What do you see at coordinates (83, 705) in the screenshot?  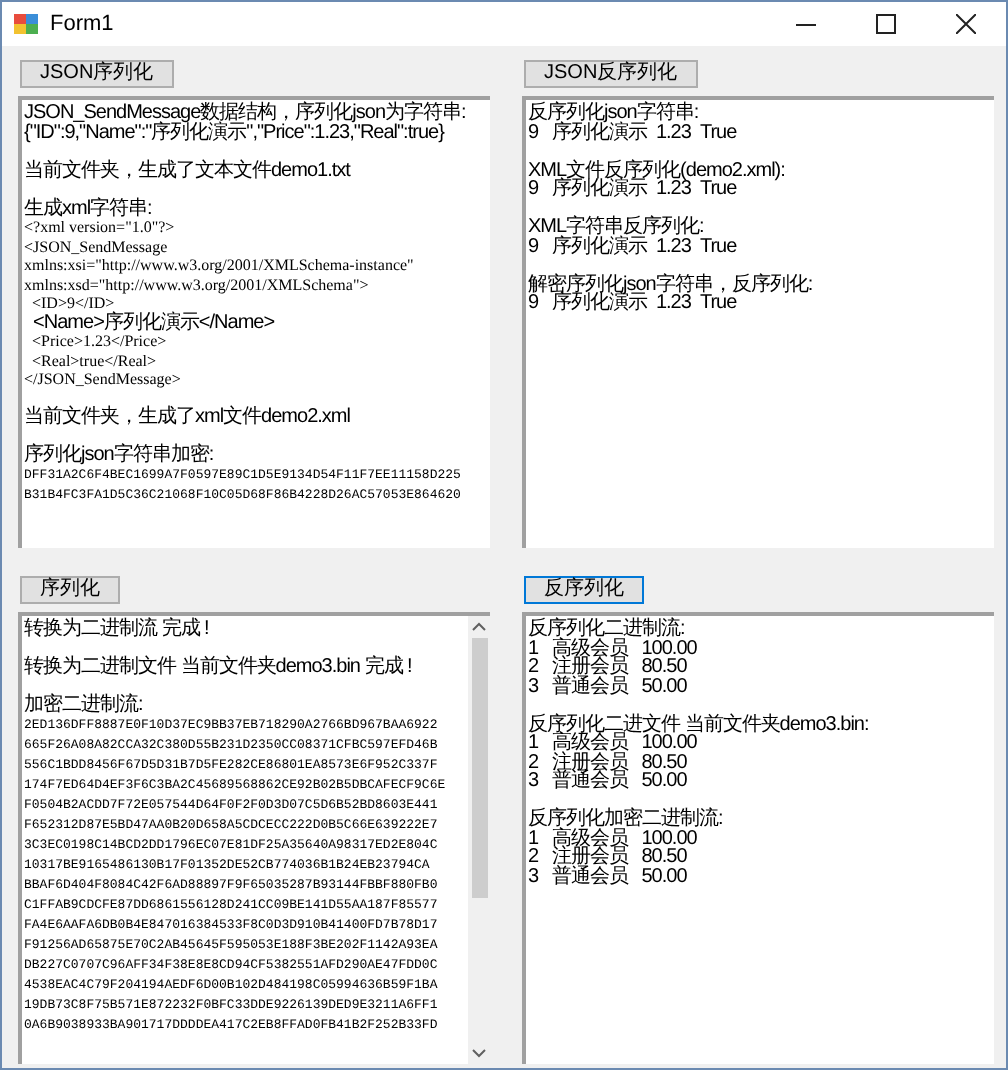 I see `output-line: 加密二进制流:` at bounding box center [83, 705].